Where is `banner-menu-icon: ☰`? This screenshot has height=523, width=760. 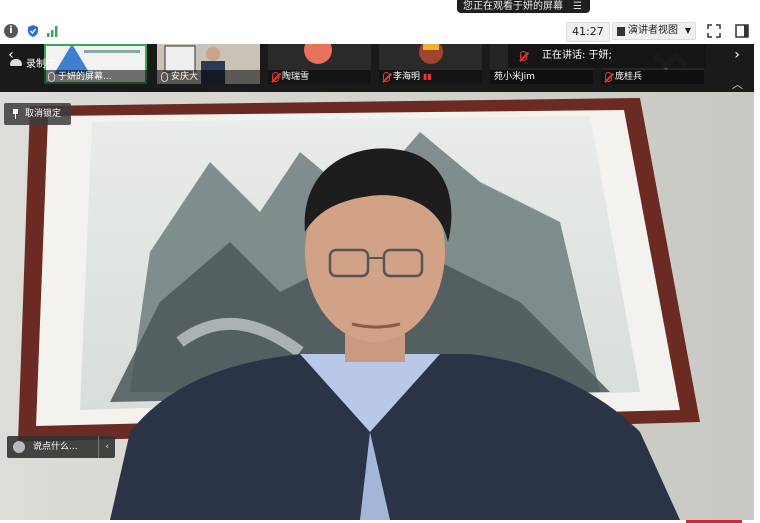 banner-menu-icon: ☰ is located at coordinates (577, 6).